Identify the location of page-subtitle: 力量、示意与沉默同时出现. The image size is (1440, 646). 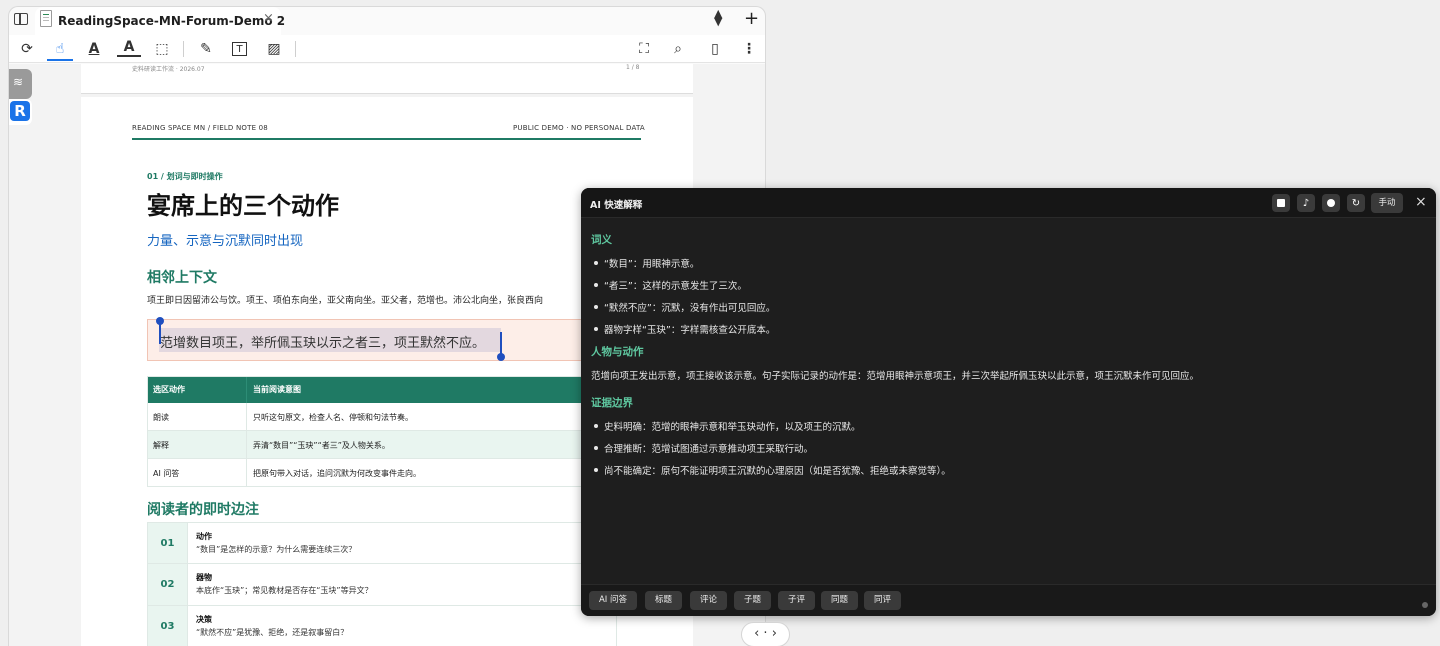
(225, 241).